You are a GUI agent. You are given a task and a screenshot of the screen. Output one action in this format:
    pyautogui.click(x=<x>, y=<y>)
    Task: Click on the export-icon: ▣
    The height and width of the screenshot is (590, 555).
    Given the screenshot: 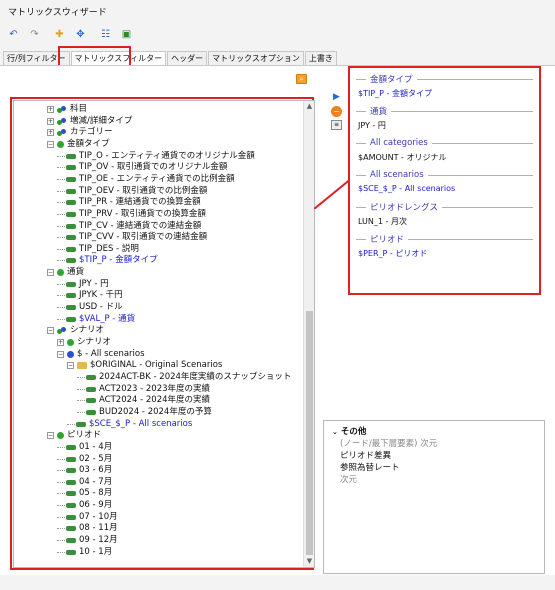 What is the action you would take?
    pyautogui.click(x=126, y=34)
    